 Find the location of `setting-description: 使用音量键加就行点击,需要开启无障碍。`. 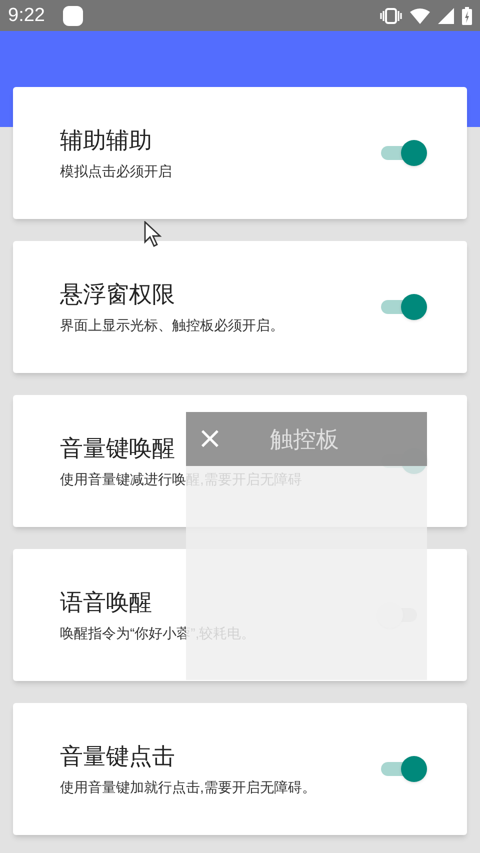

setting-description: 使用音量键加就行点击,需要开启无障碍。 is located at coordinates (188, 787).